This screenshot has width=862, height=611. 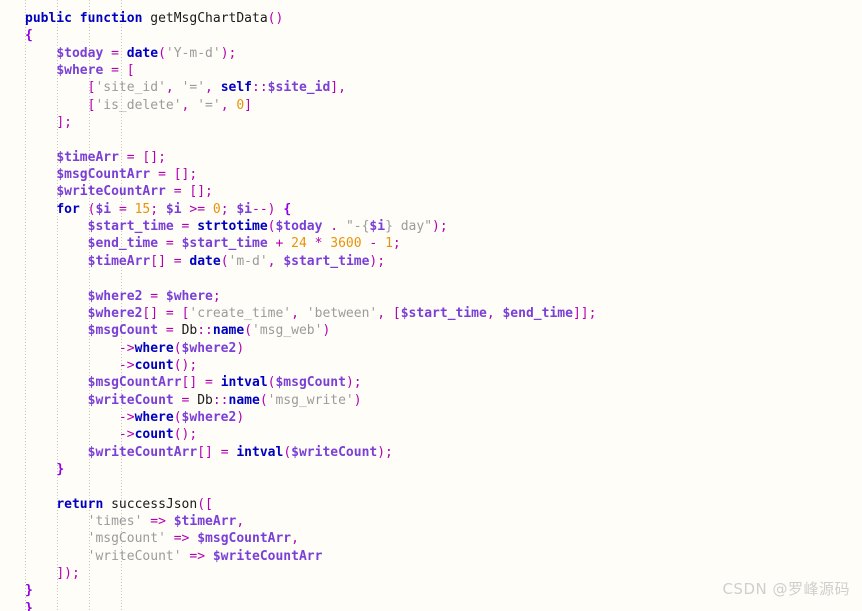 What do you see at coordinates (209, 105) in the screenshot?
I see `token-str: '='` at bounding box center [209, 105].